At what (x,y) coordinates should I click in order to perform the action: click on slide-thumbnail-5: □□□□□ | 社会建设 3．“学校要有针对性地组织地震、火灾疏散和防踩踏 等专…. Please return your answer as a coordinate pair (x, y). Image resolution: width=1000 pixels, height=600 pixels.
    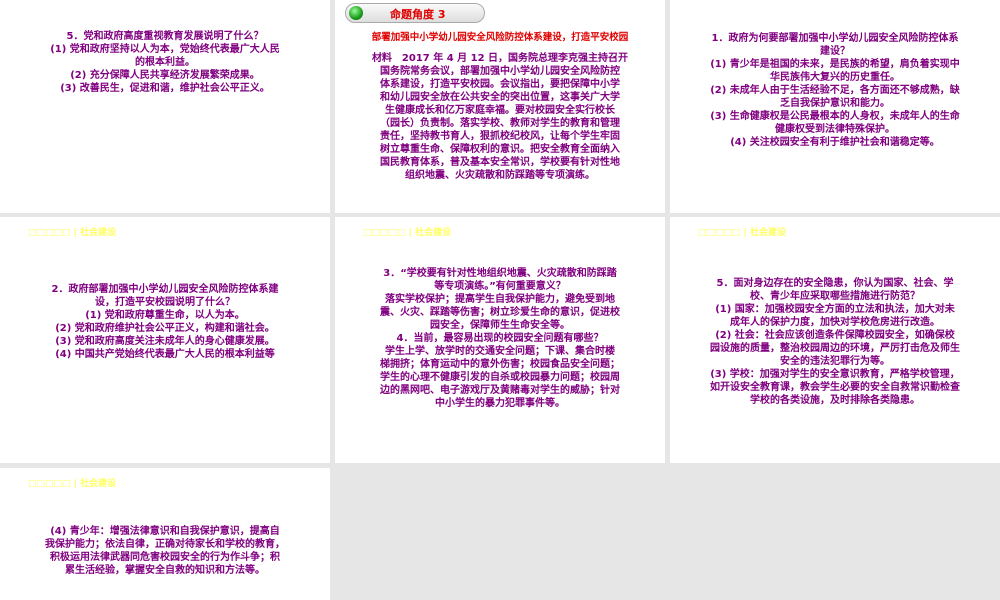
    Looking at the image, I should click on (500, 340).